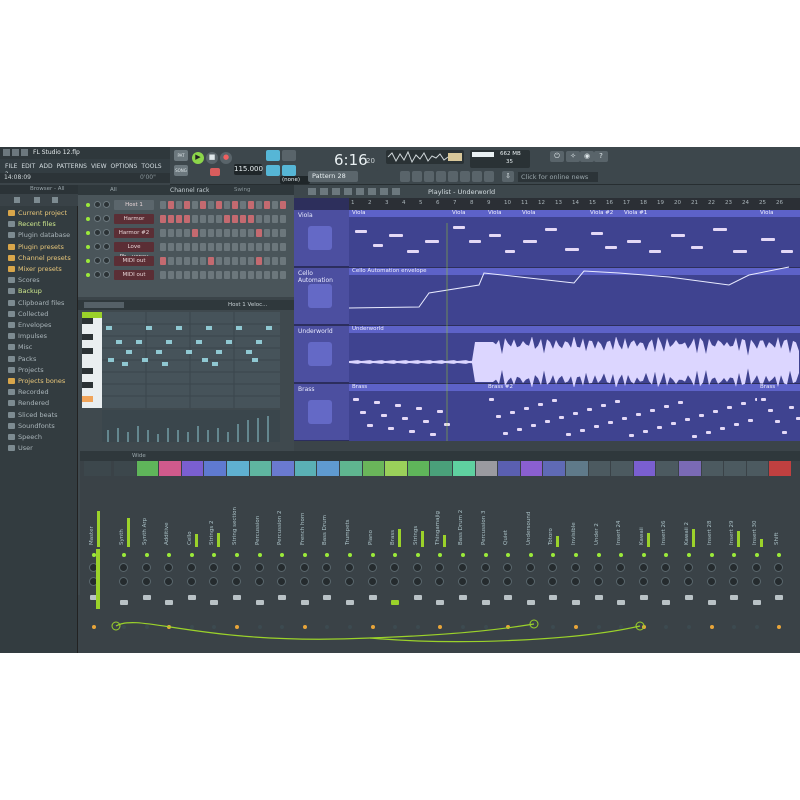 Image resolution: width=800 pixels, height=800 pixels. Describe the element at coordinates (191, 360) in the screenshot. I see `piano-roll-grid` at that location.